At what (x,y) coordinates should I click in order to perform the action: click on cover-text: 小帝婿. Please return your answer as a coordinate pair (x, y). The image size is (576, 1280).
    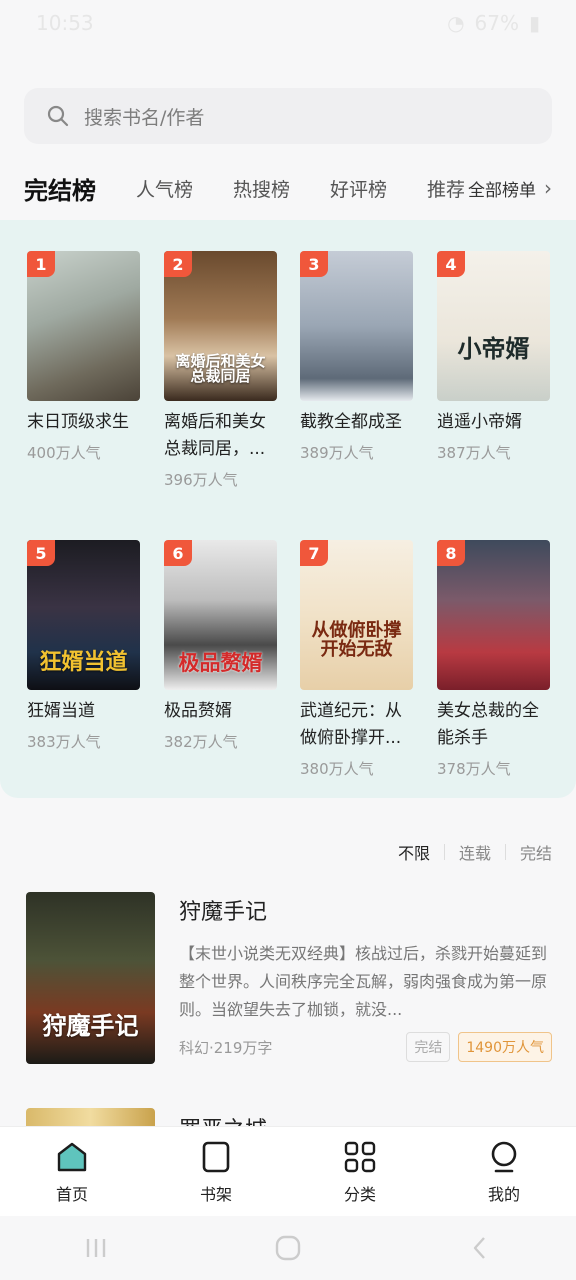
    Looking at the image, I should click on (493, 348).